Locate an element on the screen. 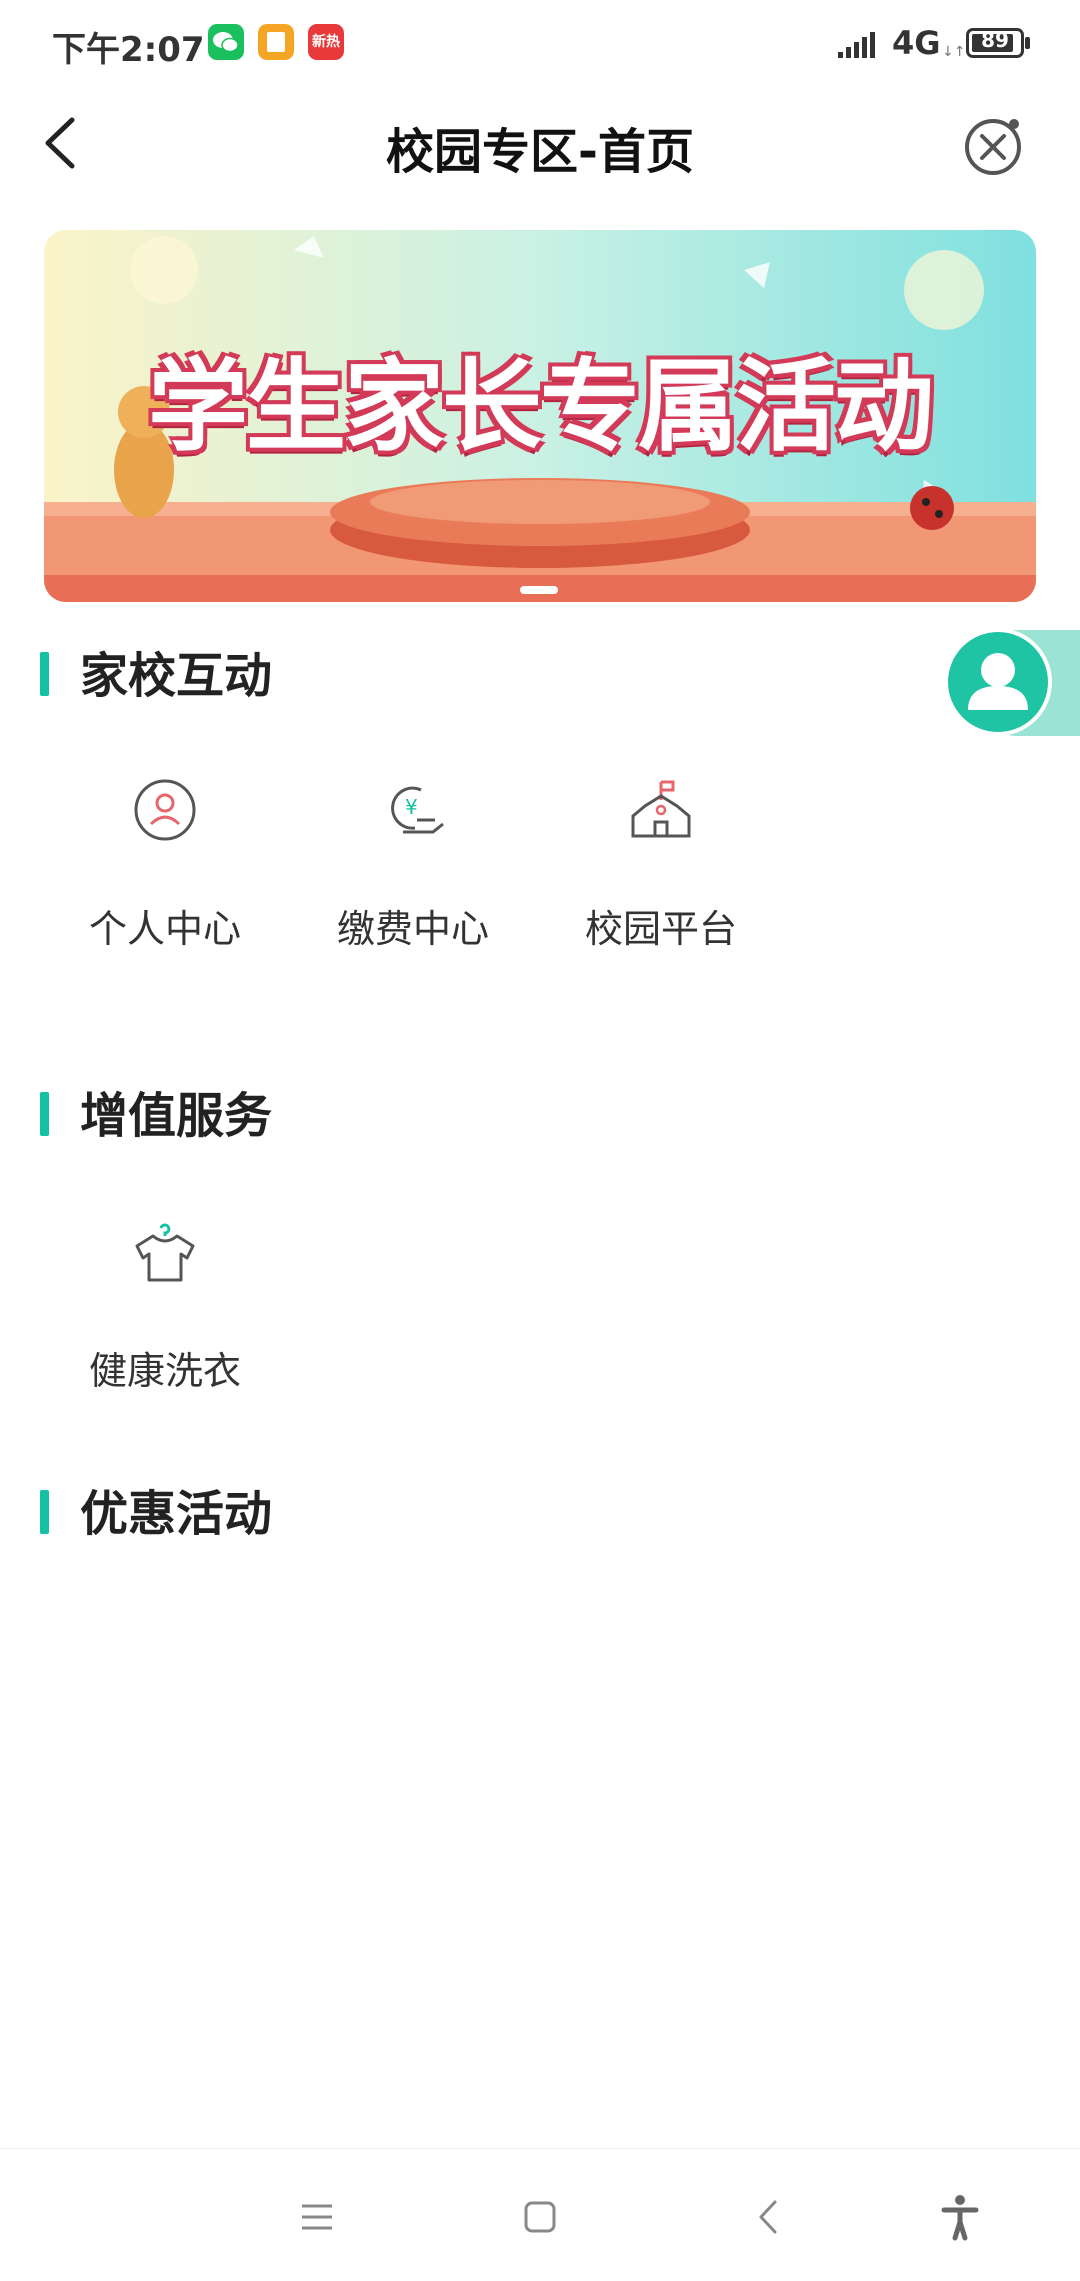 This screenshot has width=1080, height=2281. notes-icon is located at coordinates (276, 42).